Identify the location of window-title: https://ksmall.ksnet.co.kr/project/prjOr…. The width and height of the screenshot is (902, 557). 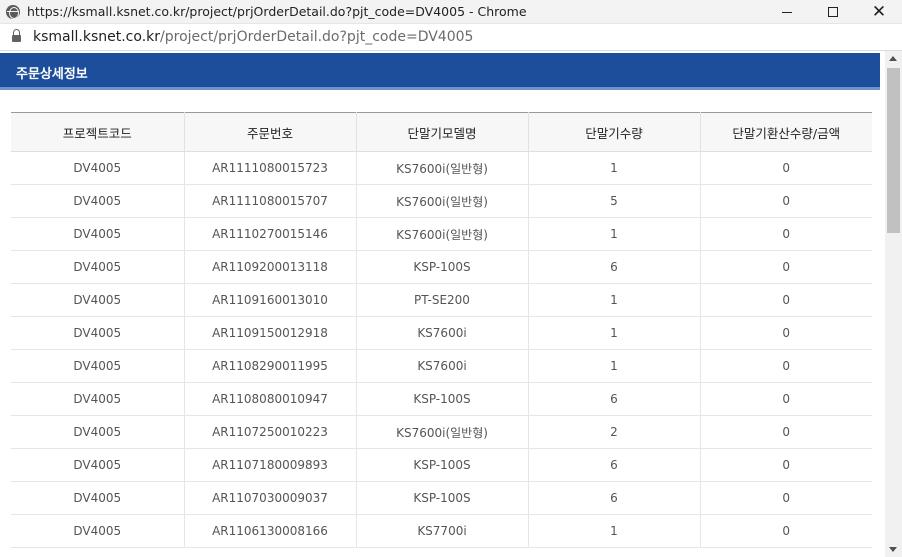
(277, 11).